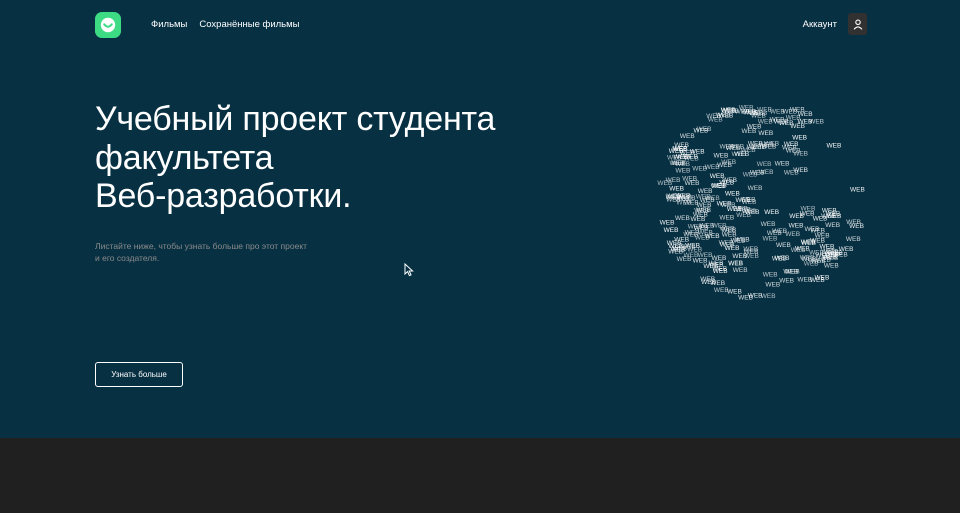  I want to click on main-nav: Фильмы Сохранённые фильмы, so click(225, 25).